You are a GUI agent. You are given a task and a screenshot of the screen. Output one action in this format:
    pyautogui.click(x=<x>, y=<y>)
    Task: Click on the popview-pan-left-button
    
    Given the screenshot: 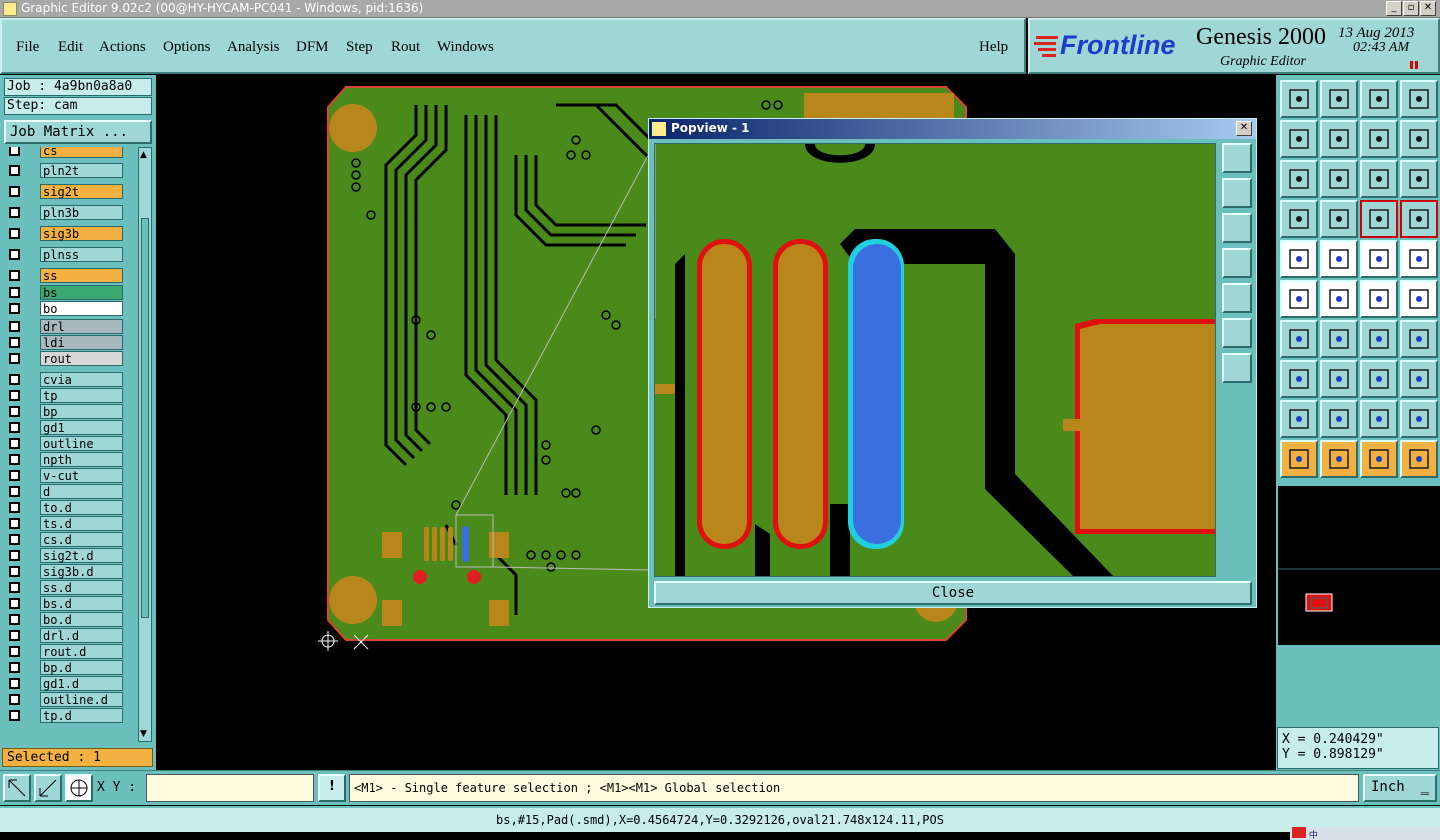 What is the action you would take?
    pyautogui.click(x=1237, y=263)
    